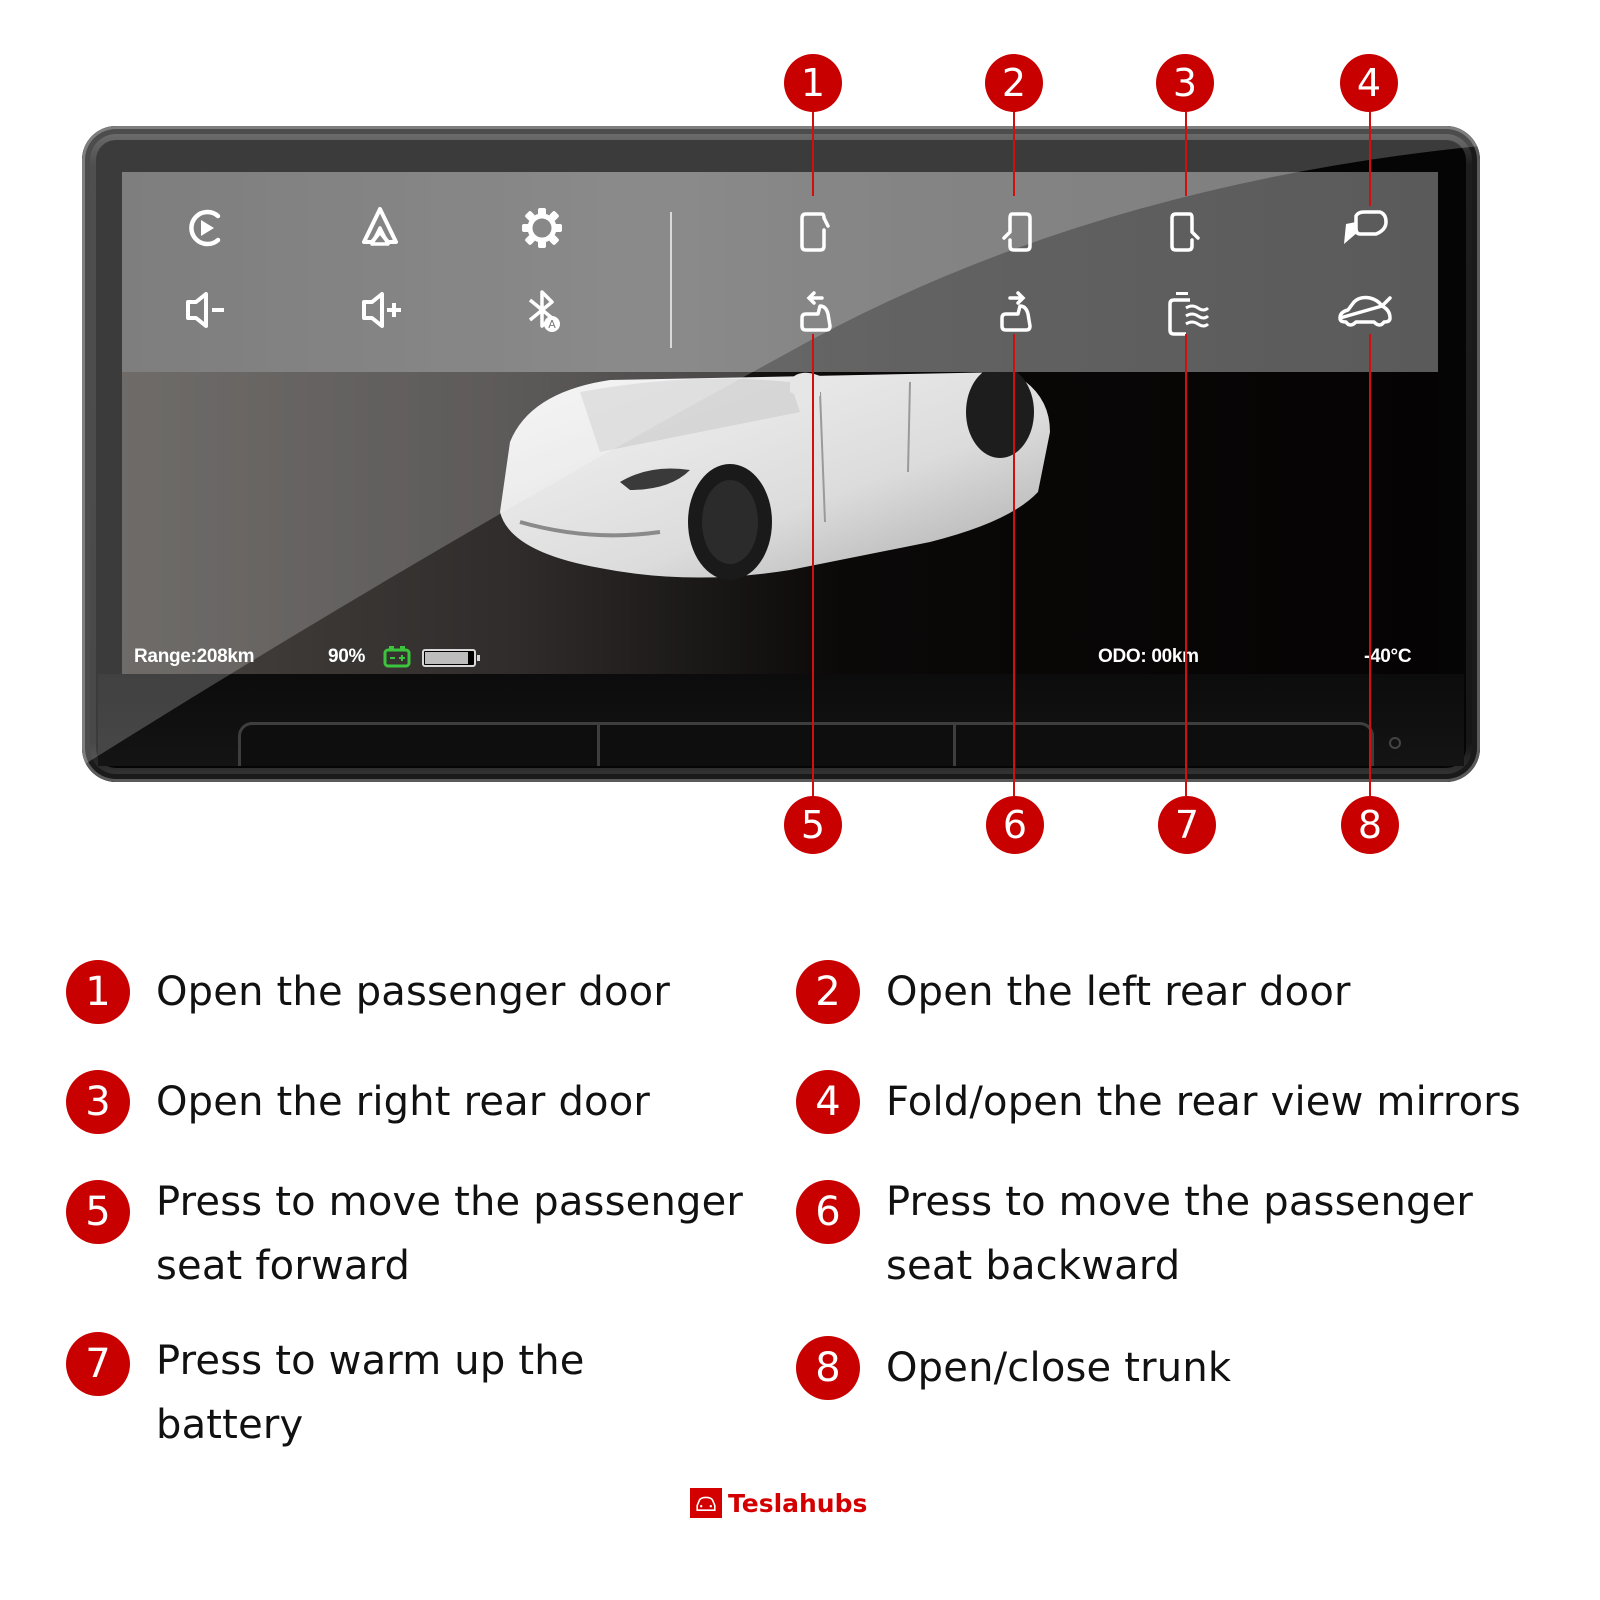  What do you see at coordinates (813, 83) in the screenshot?
I see `callout-badge-1: 1` at bounding box center [813, 83].